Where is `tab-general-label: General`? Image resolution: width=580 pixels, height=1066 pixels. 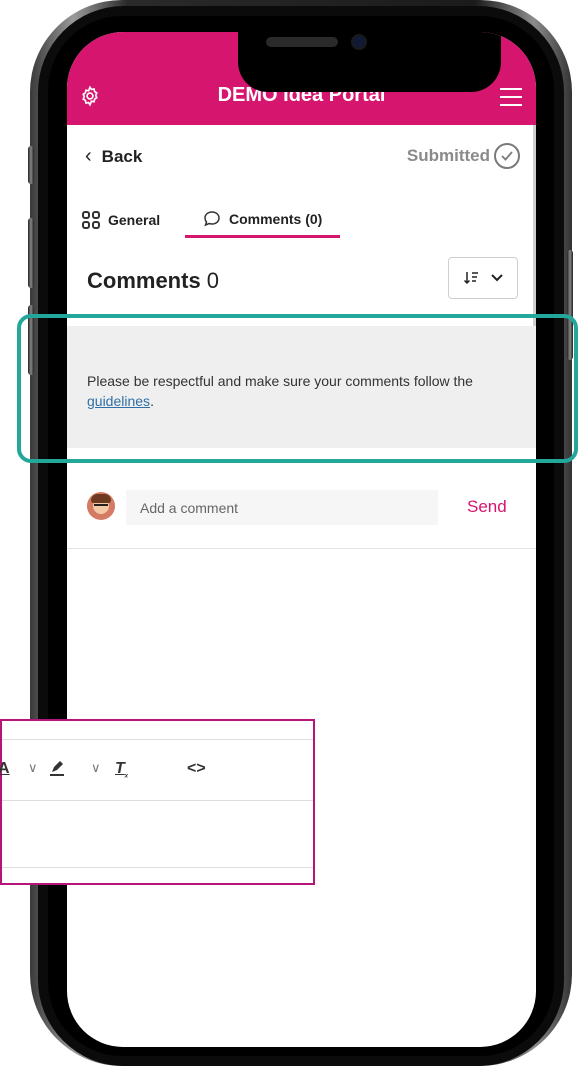
tab-general-label: General is located at coordinates (134, 220).